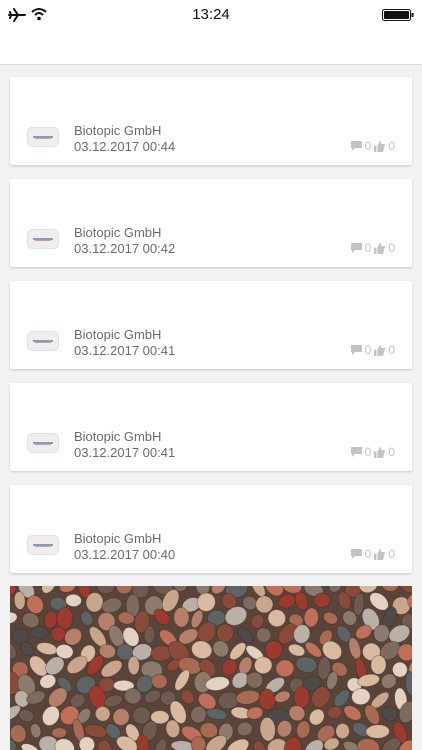  I want to click on navigation-bar, so click(211, 47).